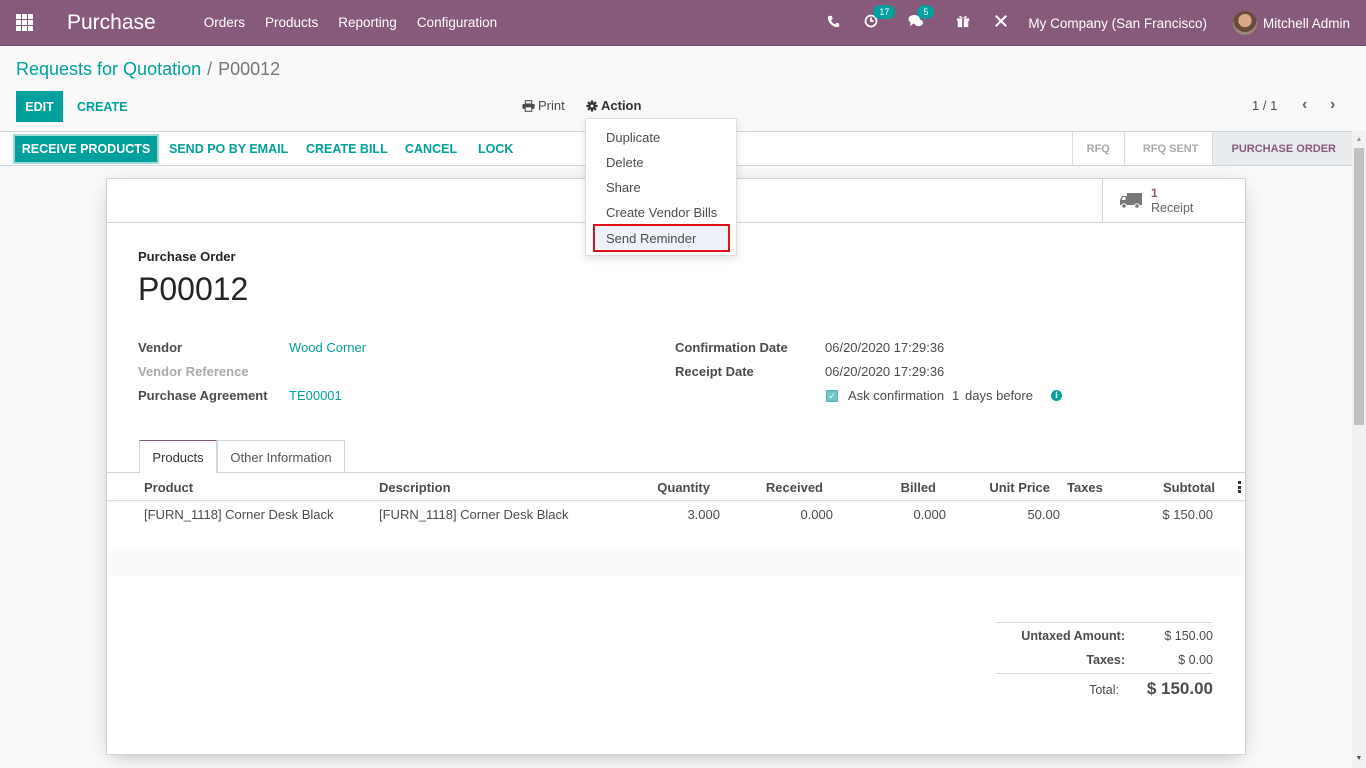 The image size is (1366, 768). I want to click on cell-quantity: 3.000, so click(703, 514).